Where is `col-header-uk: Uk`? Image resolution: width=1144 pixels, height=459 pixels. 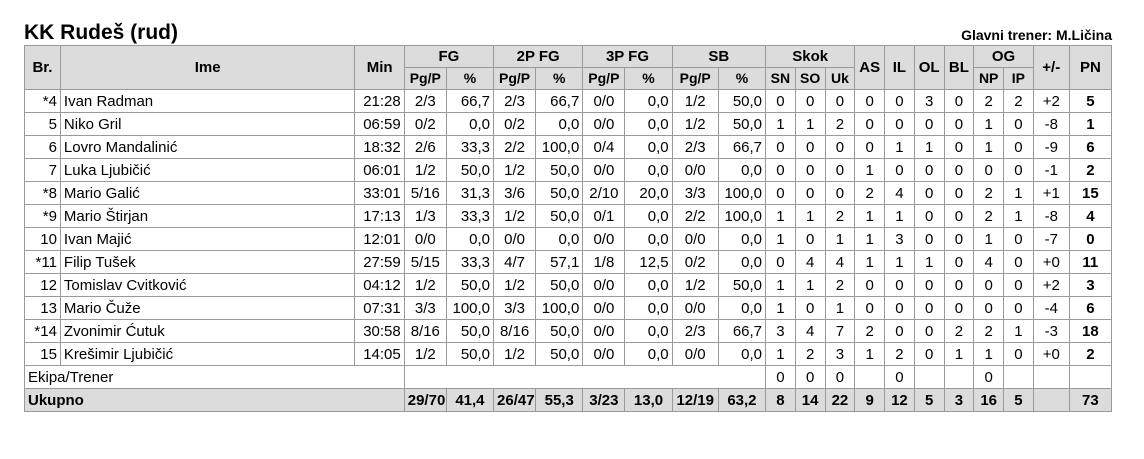
col-header-uk: Uk is located at coordinates (840, 78).